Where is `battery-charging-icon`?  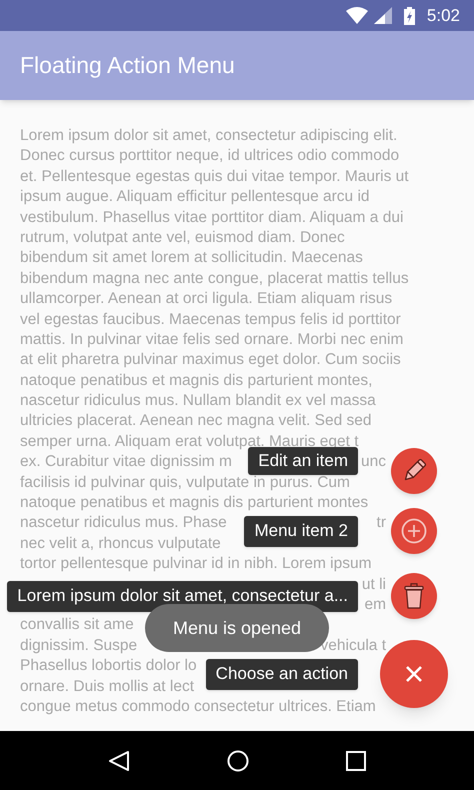
battery-charging-icon is located at coordinates (409, 15).